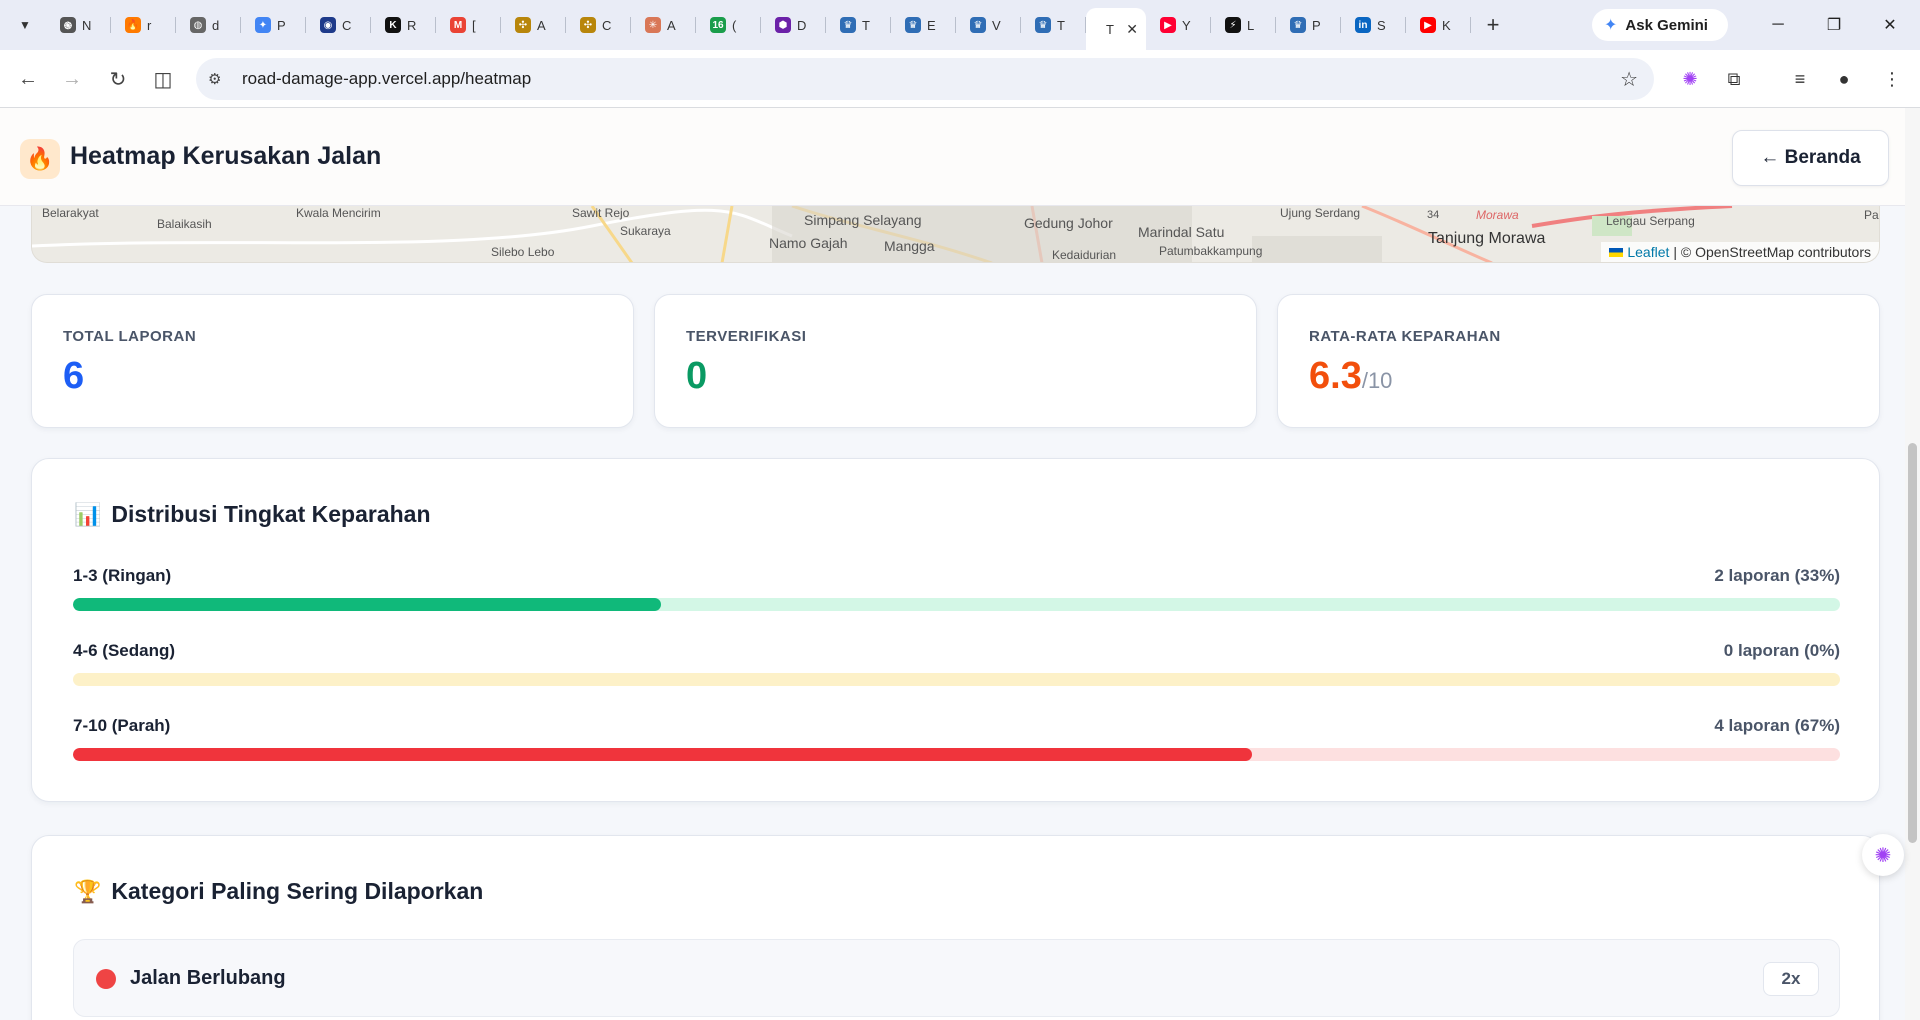 The height and width of the screenshot is (1020, 1920). Describe the element at coordinates (163, 79) in the screenshot. I see `split-view-button: ◫` at that location.